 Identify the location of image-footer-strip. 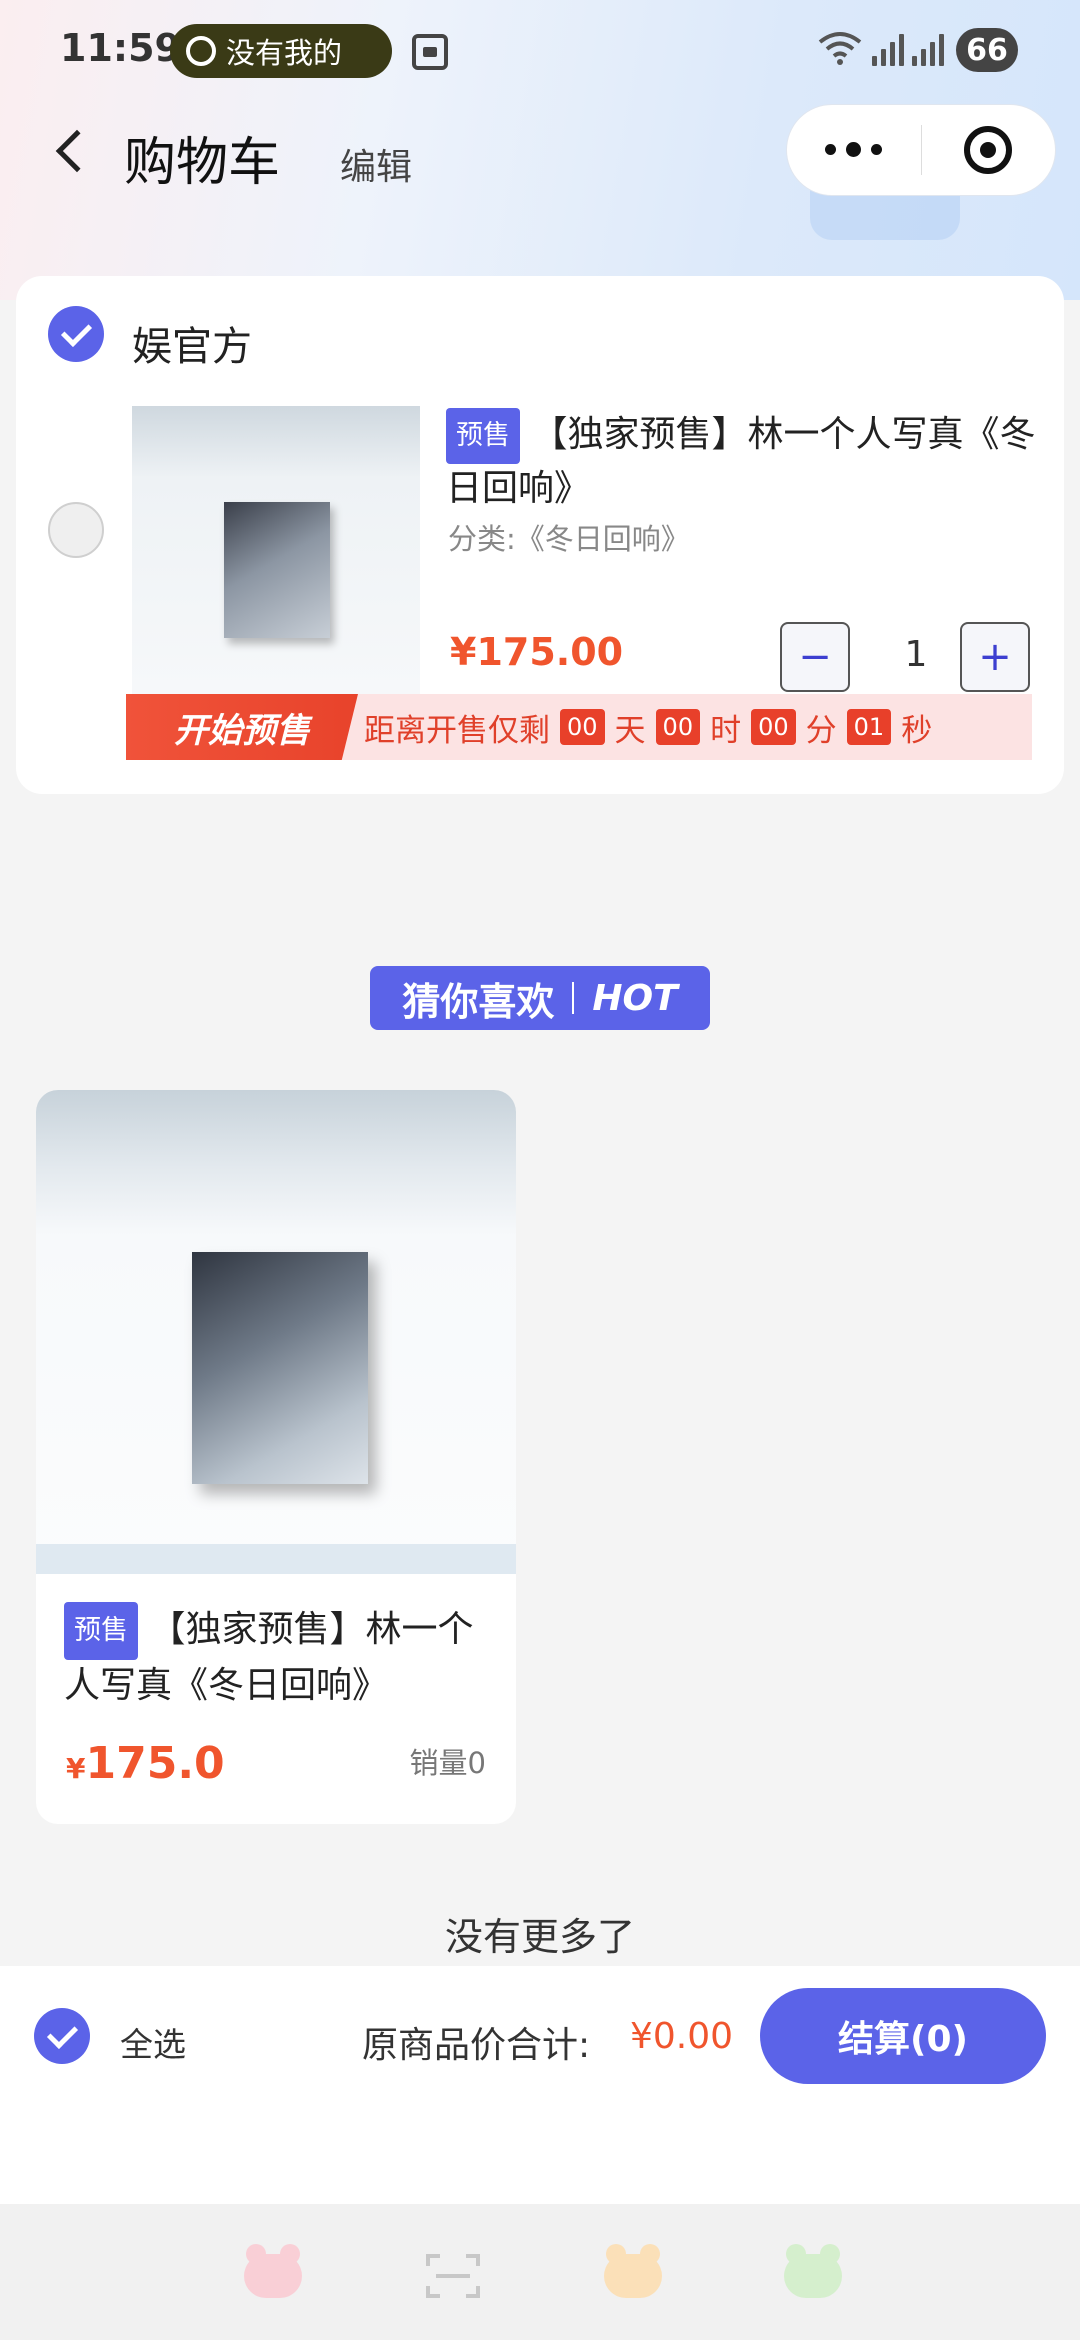
(276, 1559).